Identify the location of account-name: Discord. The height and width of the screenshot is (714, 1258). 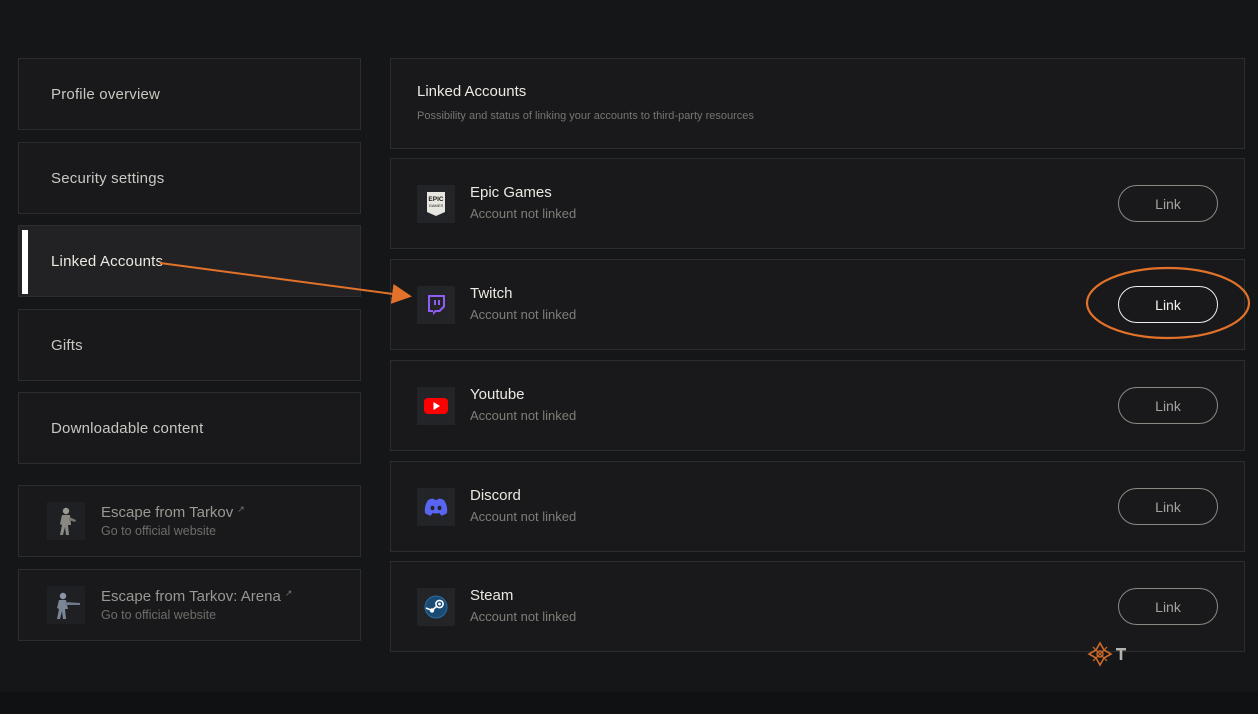
(495, 495).